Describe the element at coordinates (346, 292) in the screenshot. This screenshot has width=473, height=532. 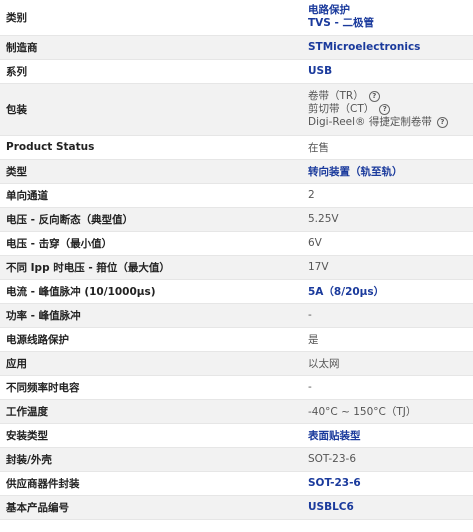
I see `peak-pulse-current-link: 5A（8/20μs）` at that location.